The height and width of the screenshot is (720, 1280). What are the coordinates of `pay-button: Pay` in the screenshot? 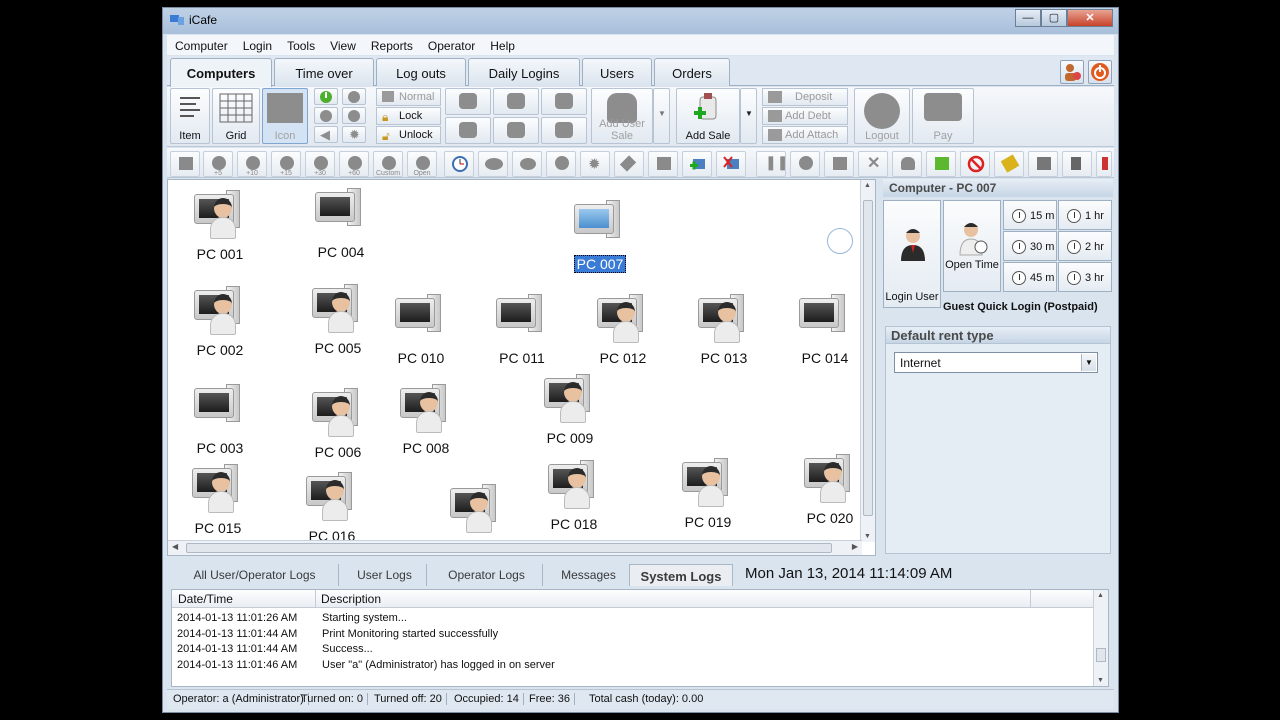 It's located at (943, 116).